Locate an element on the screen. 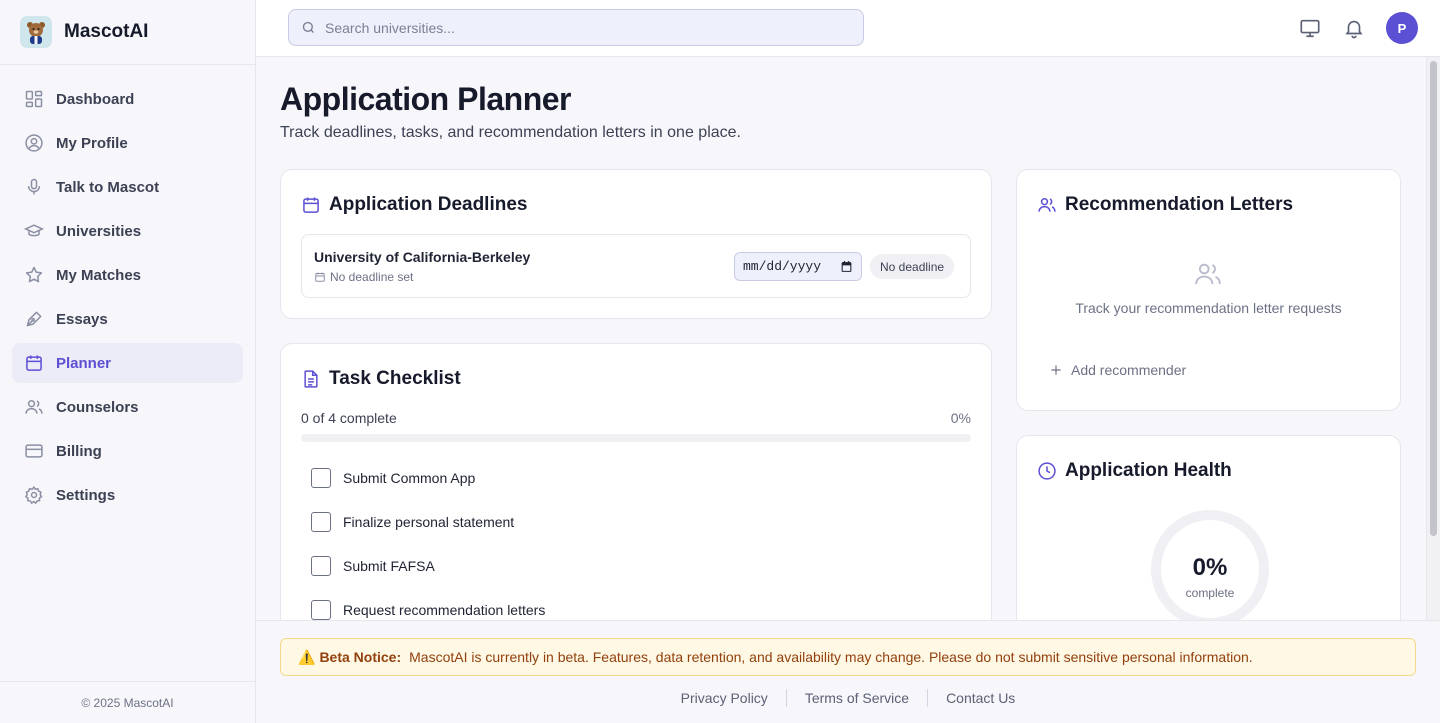 This screenshot has width=1440, height=723. grid-icon is located at coordinates (34, 99).